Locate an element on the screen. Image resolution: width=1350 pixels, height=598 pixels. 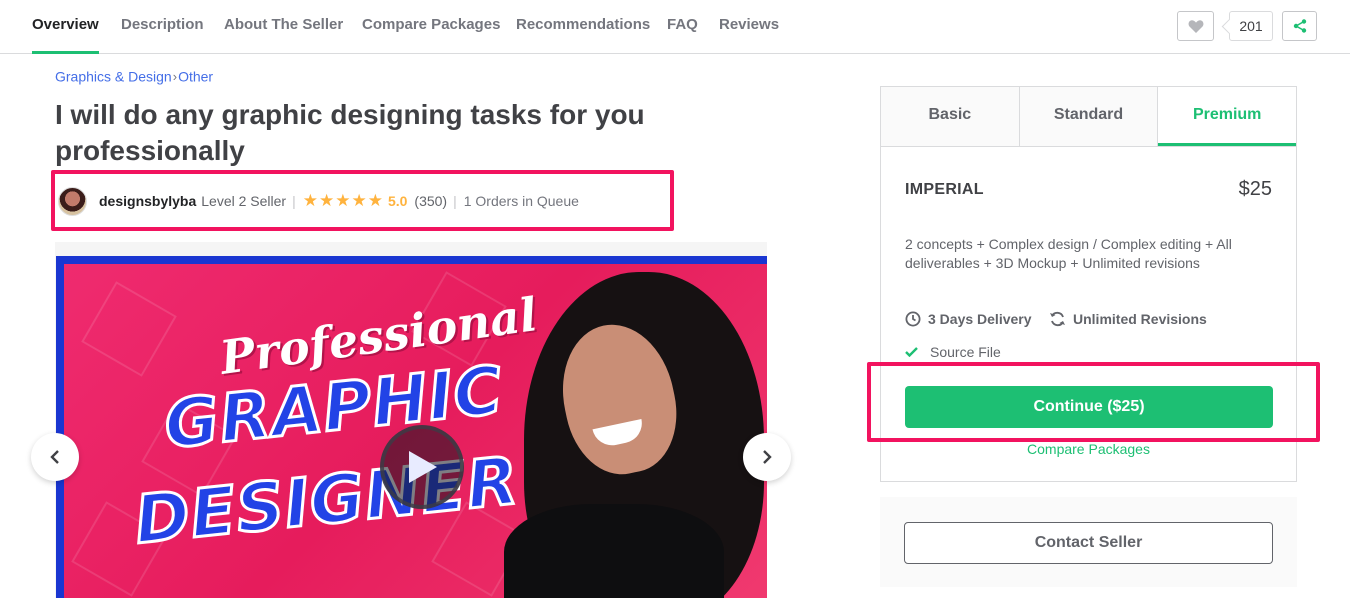
contact-seller-button: Contact Seller is located at coordinates (1088, 543).